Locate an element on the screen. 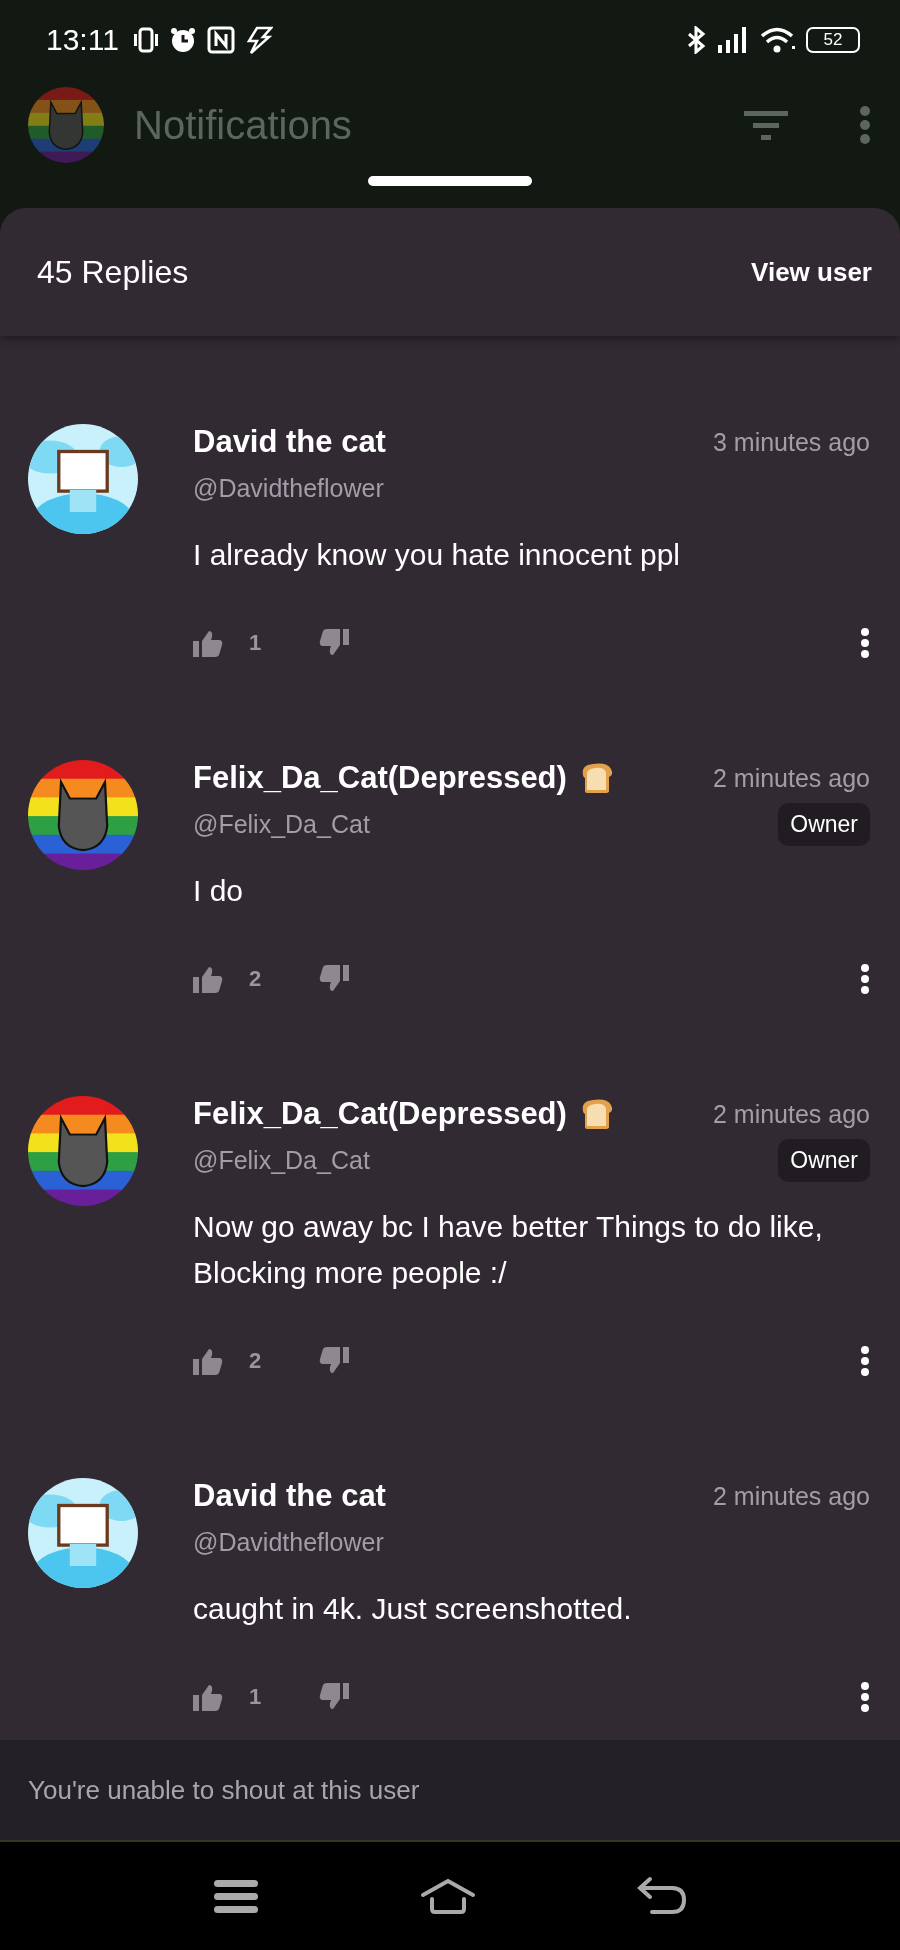 This screenshot has width=900, height=1950. comment-text: I do is located at coordinates (219, 891).